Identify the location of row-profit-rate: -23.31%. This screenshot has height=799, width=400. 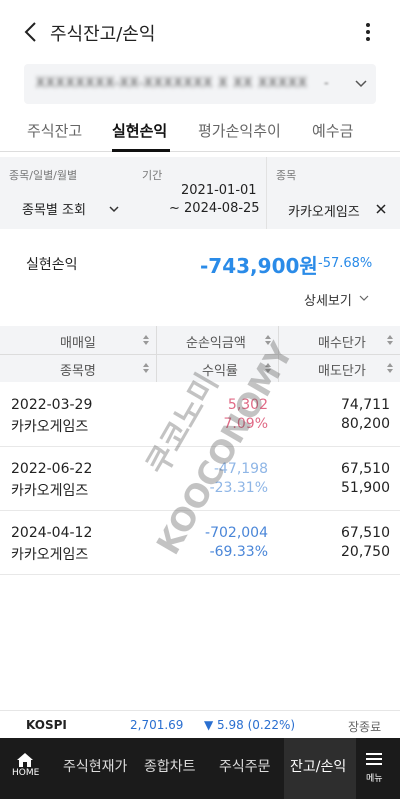
(238, 488).